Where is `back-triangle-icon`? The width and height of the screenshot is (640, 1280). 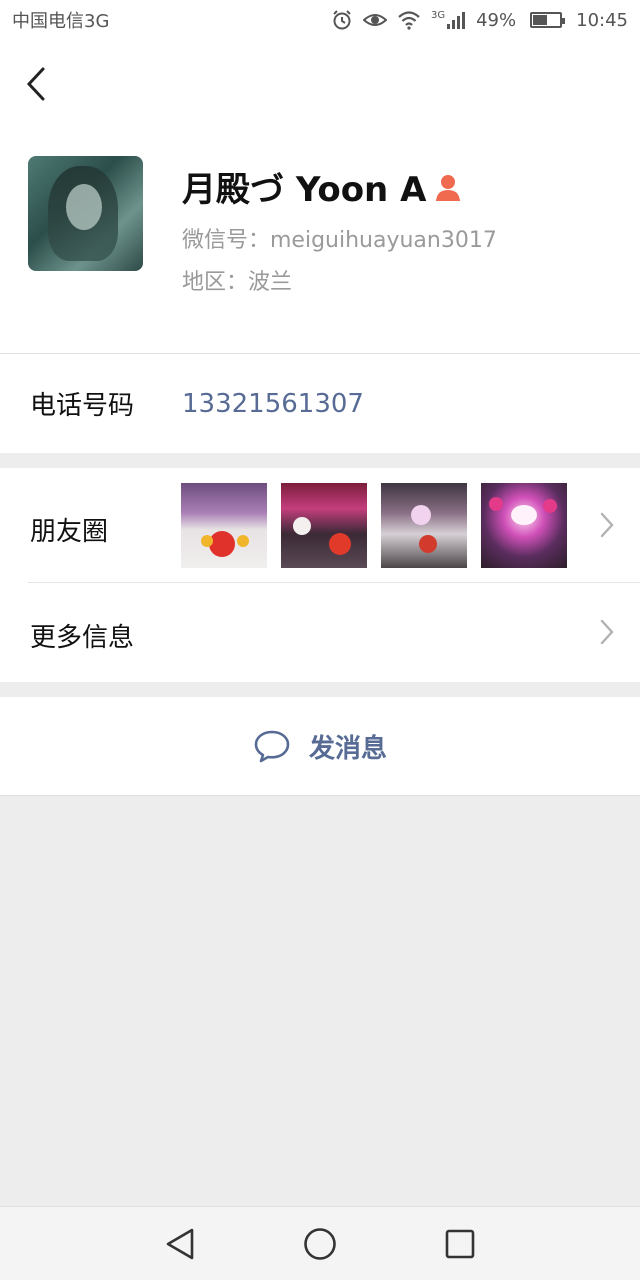
back-triangle-icon is located at coordinates (180, 1243).